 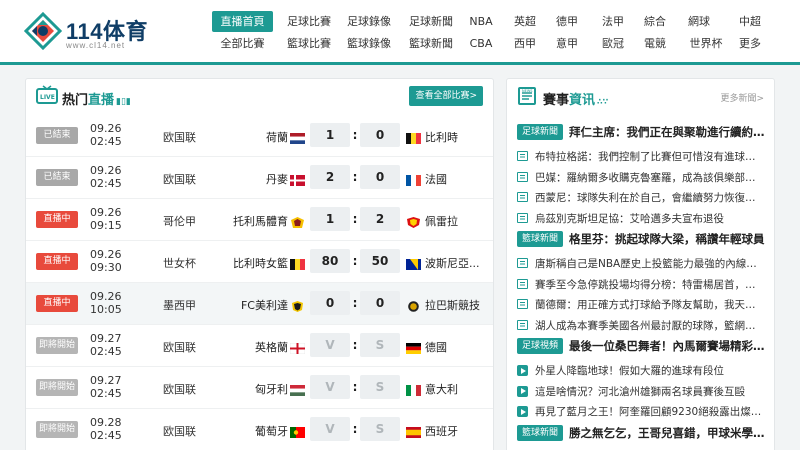 I want to click on nav-item: 中超, so click(x=750, y=21).